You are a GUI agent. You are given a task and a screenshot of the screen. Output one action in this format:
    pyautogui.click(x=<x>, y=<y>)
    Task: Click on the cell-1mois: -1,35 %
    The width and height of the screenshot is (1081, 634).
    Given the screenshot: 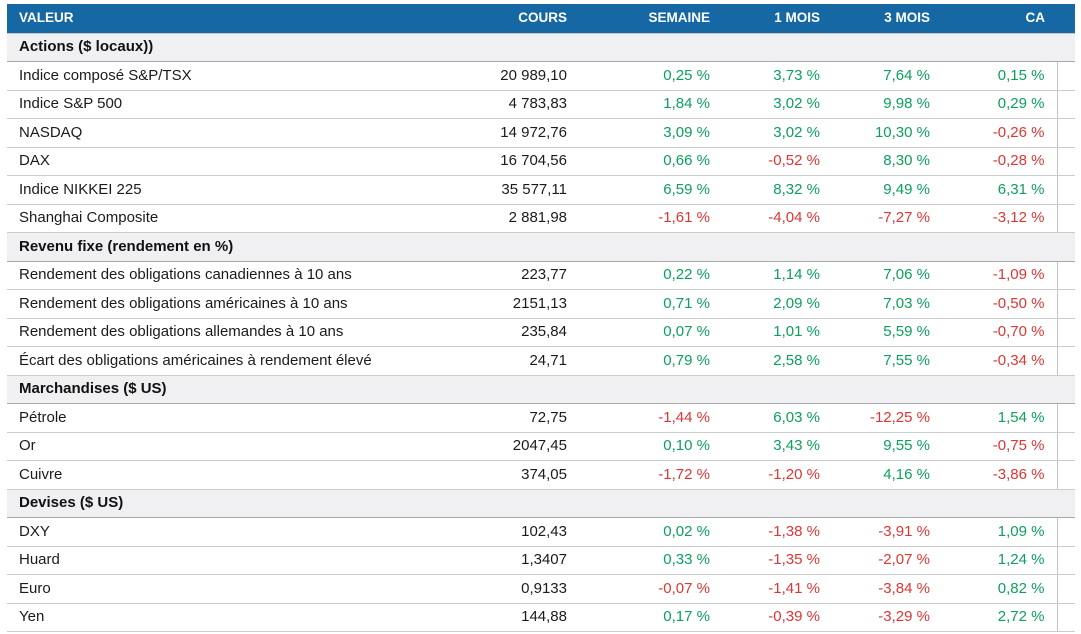 What is the action you would take?
    pyautogui.click(x=795, y=560)
    